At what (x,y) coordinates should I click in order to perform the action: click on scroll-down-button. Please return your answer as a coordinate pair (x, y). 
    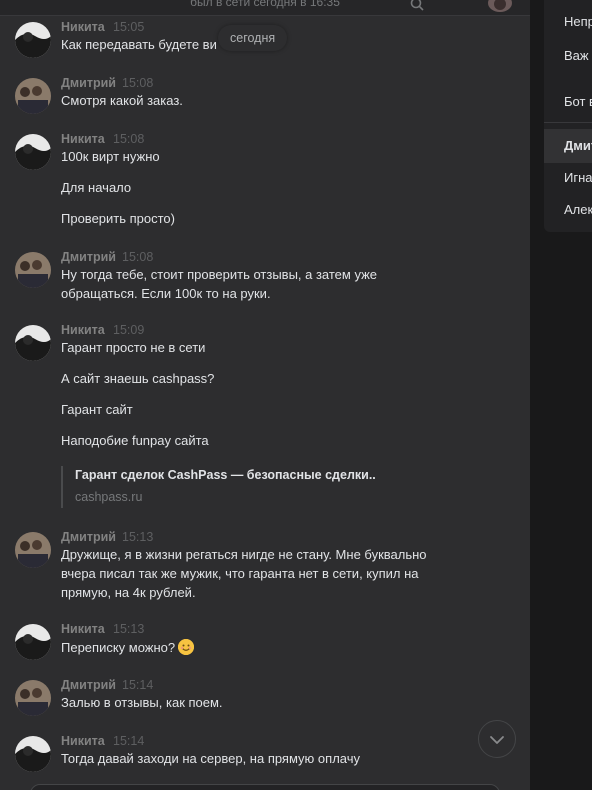
    Looking at the image, I should click on (497, 739).